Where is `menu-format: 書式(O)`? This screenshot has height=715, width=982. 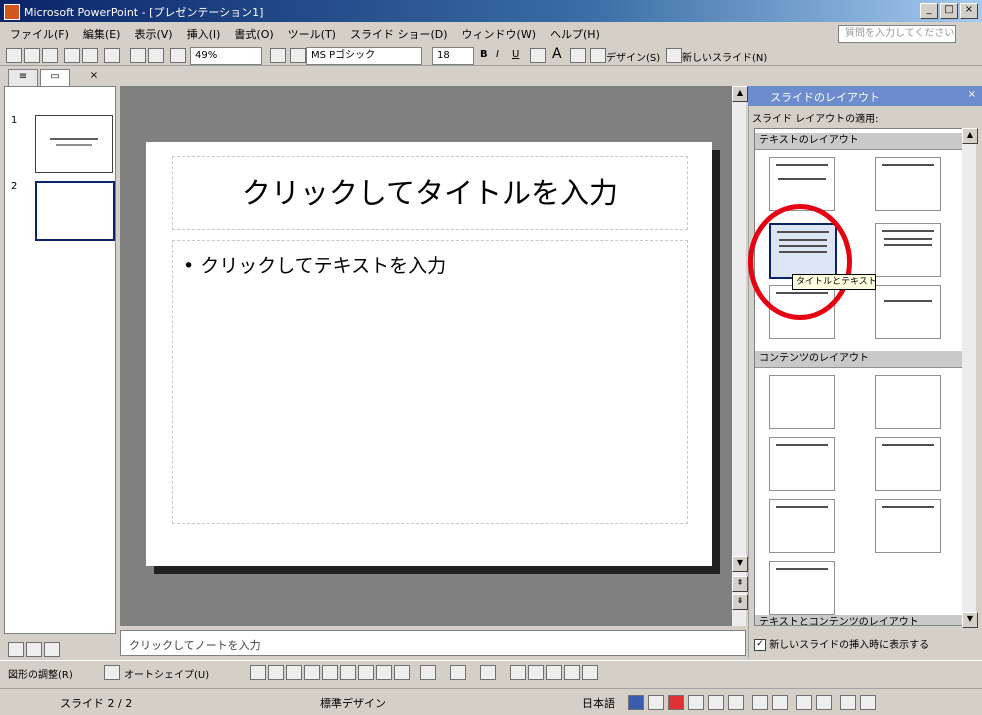
menu-format: 書式(O) is located at coordinates (253, 34).